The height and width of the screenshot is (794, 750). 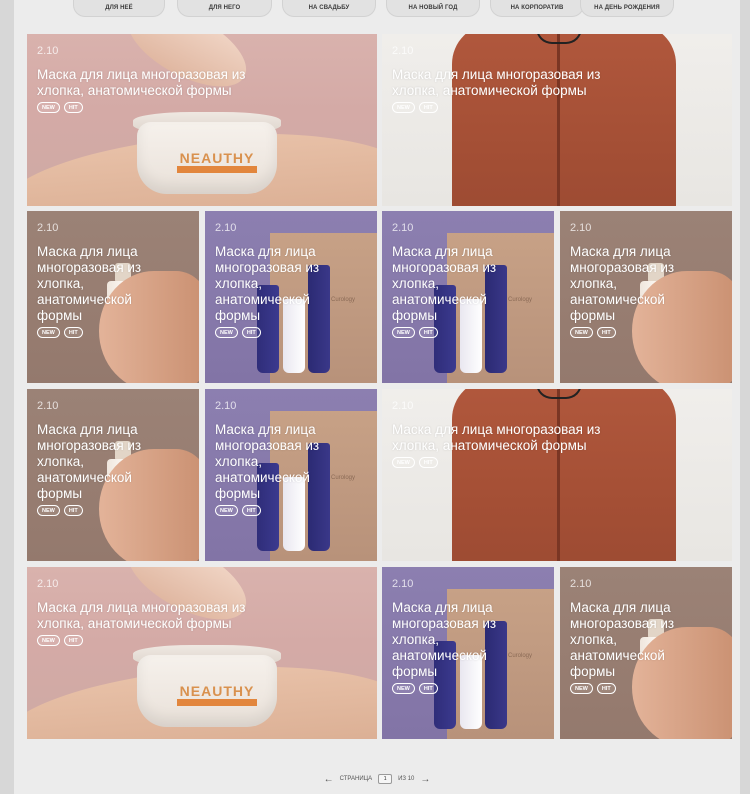 What do you see at coordinates (377, 779) in the screenshot?
I see `pagination: ← СТРАНИЦА 1 ИЗ 10 →` at bounding box center [377, 779].